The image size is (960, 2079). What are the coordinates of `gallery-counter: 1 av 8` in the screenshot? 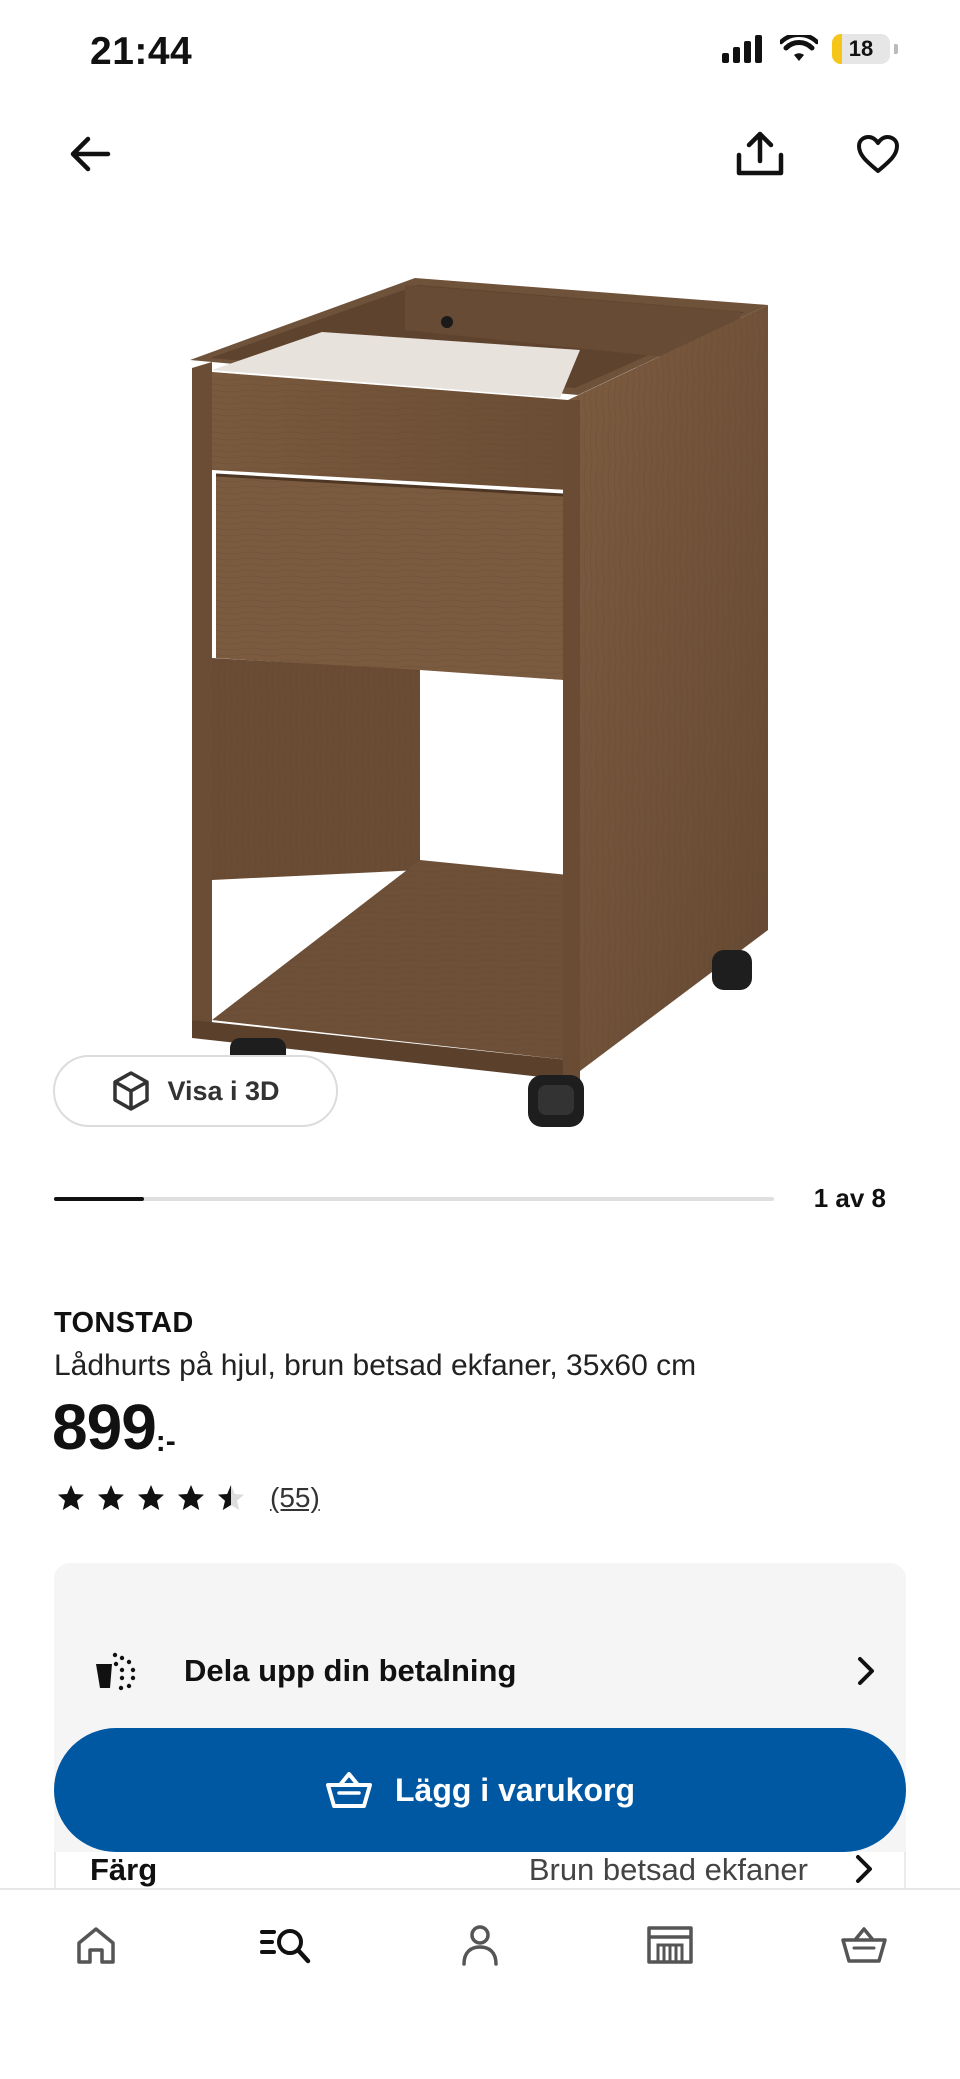 It's located at (849, 1198).